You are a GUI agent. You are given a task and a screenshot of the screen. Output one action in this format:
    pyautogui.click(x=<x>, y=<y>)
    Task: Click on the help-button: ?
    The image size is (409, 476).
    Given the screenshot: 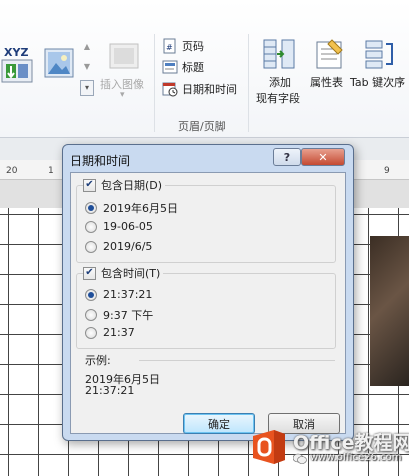 What is the action you would take?
    pyautogui.click(x=287, y=157)
    